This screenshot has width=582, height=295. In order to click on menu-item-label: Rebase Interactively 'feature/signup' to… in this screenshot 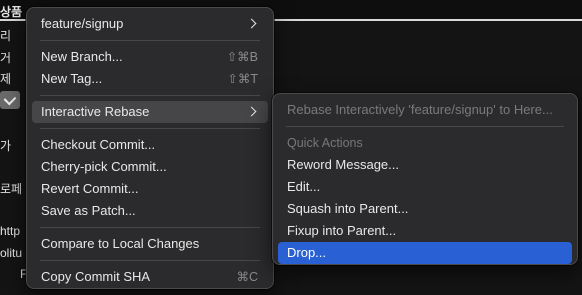, I will do `click(420, 109)`.